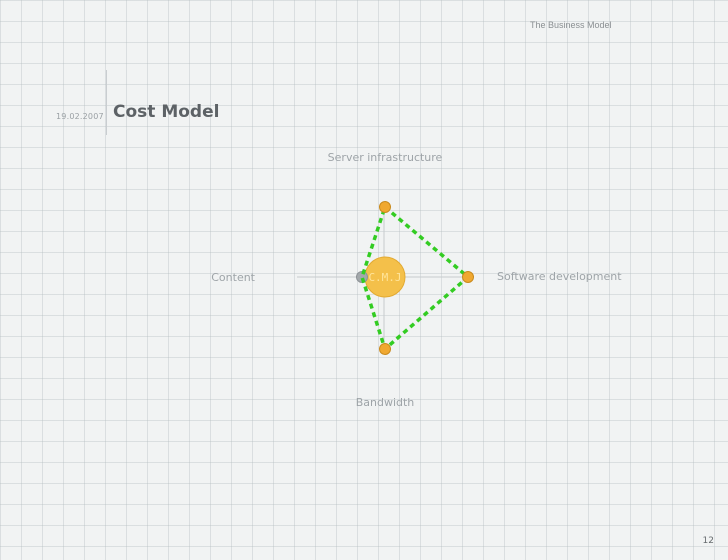 Image resolution: width=728 pixels, height=560 pixels. I want to click on axis-label-left: Content, so click(233, 277).